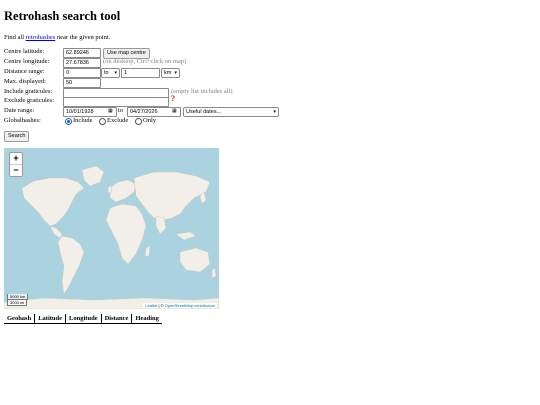 This screenshot has height=405, width=540. What do you see at coordinates (50, 319) in the screenshot?
I see `column-header-latitude: Latitude` at bounding box center [50, 319].